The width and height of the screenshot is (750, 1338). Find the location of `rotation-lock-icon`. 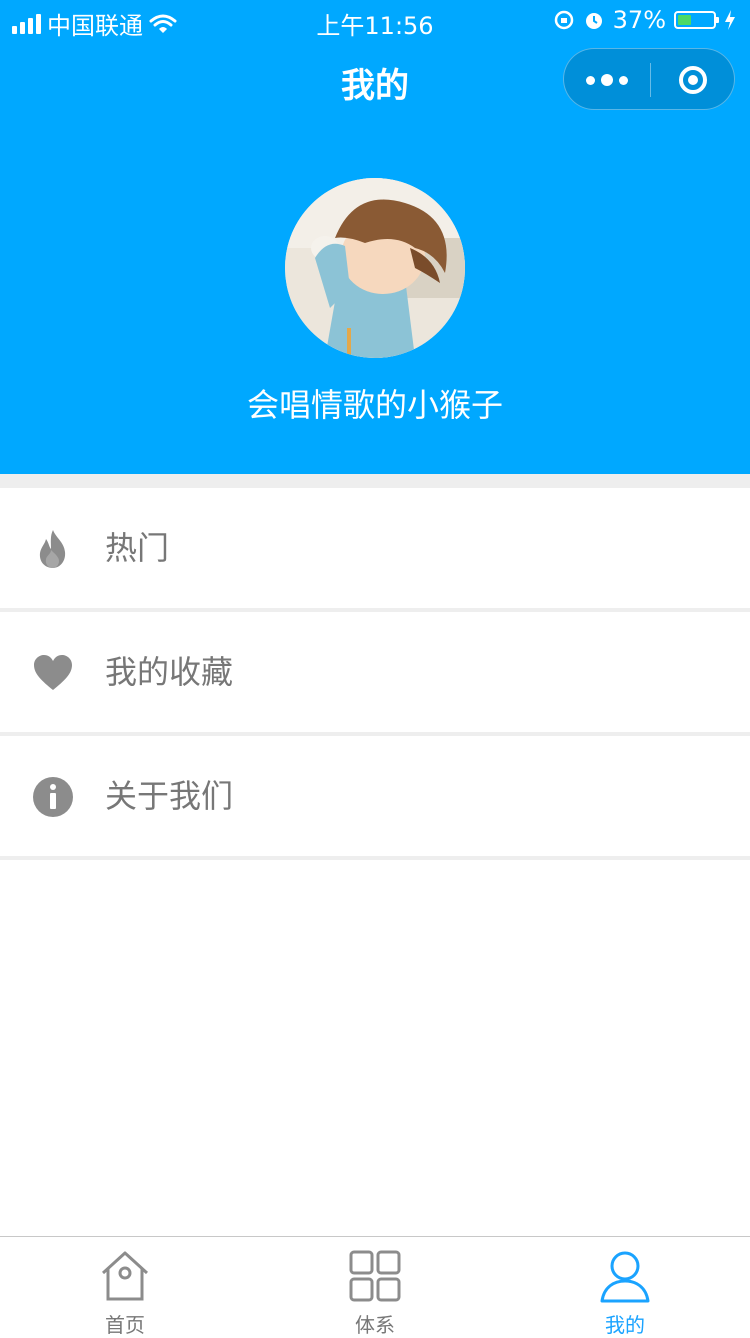

rotation-lock-icon is located at coordinates (563, 20).